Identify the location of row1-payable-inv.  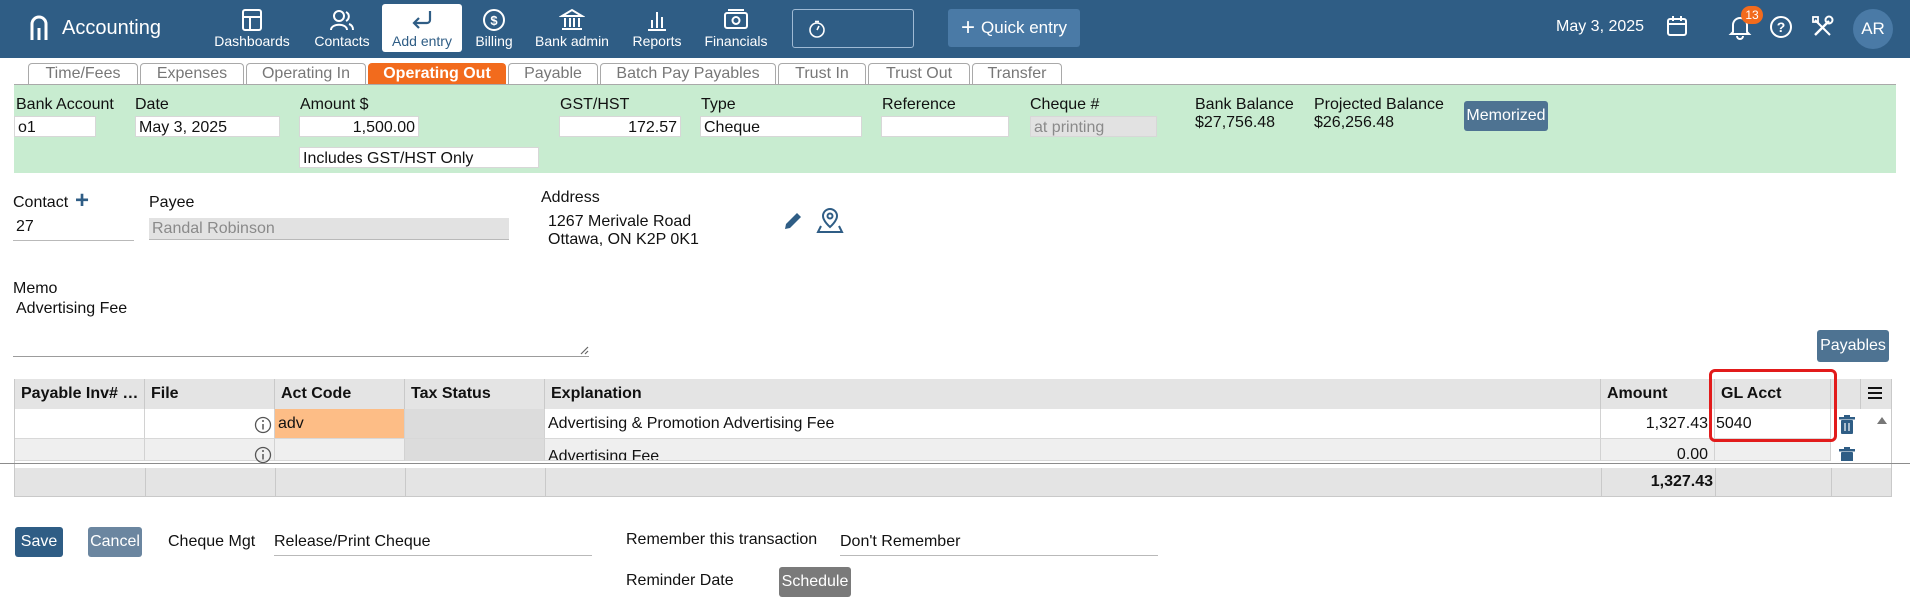
(80, 424).